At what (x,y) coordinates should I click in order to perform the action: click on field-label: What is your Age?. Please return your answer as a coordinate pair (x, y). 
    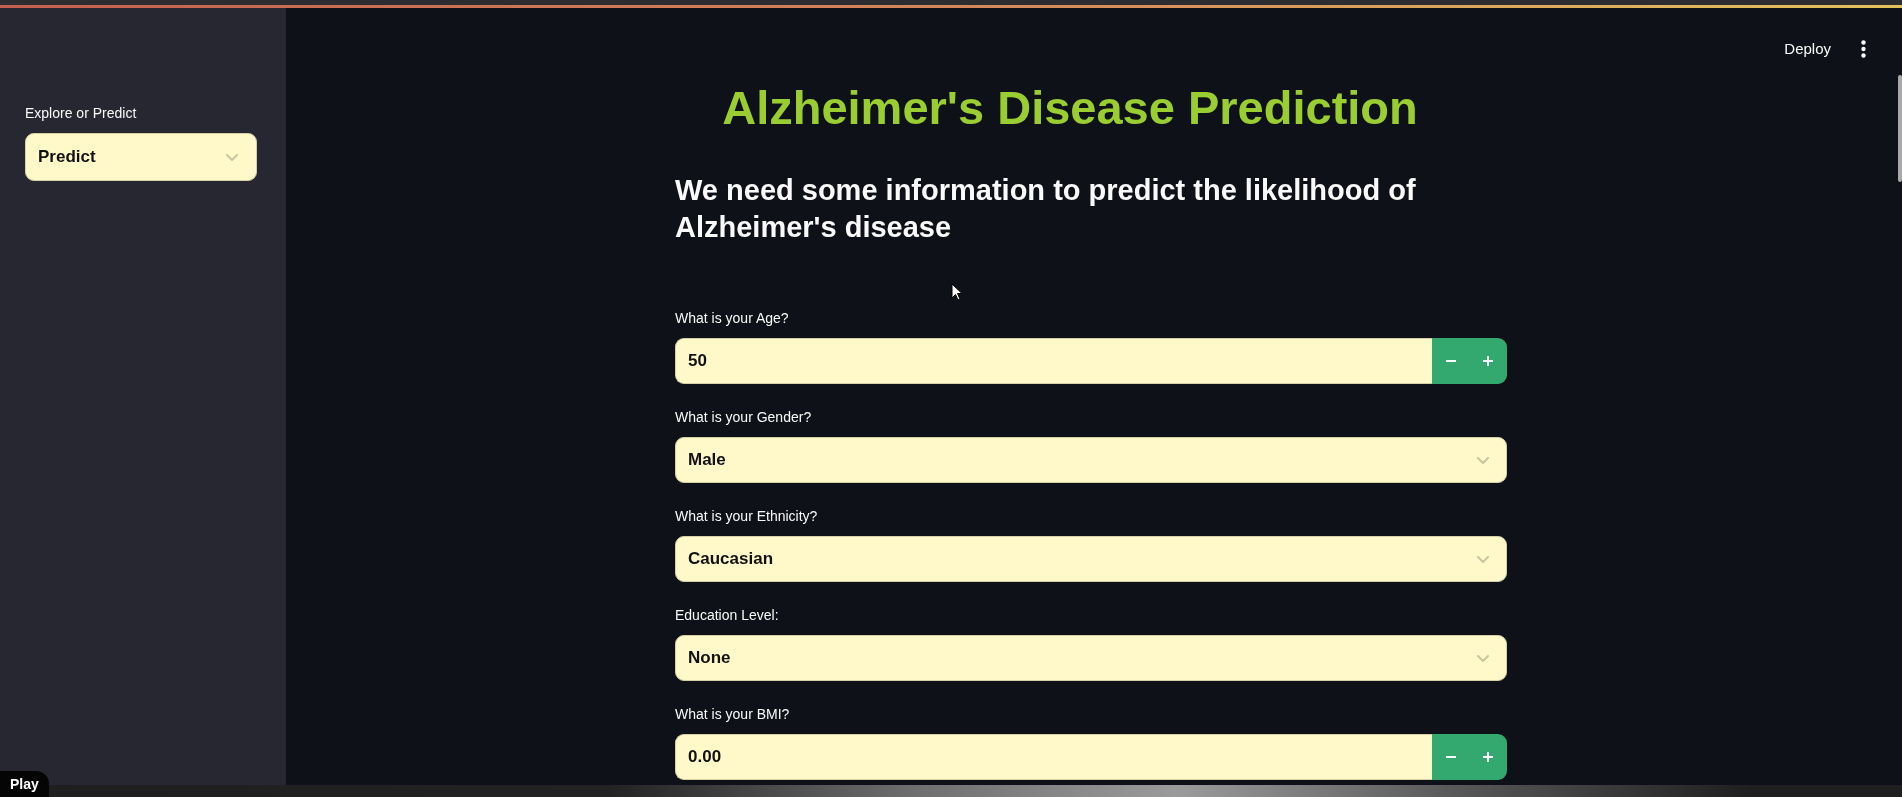
    Looking at the image, I should click on (732, 318).